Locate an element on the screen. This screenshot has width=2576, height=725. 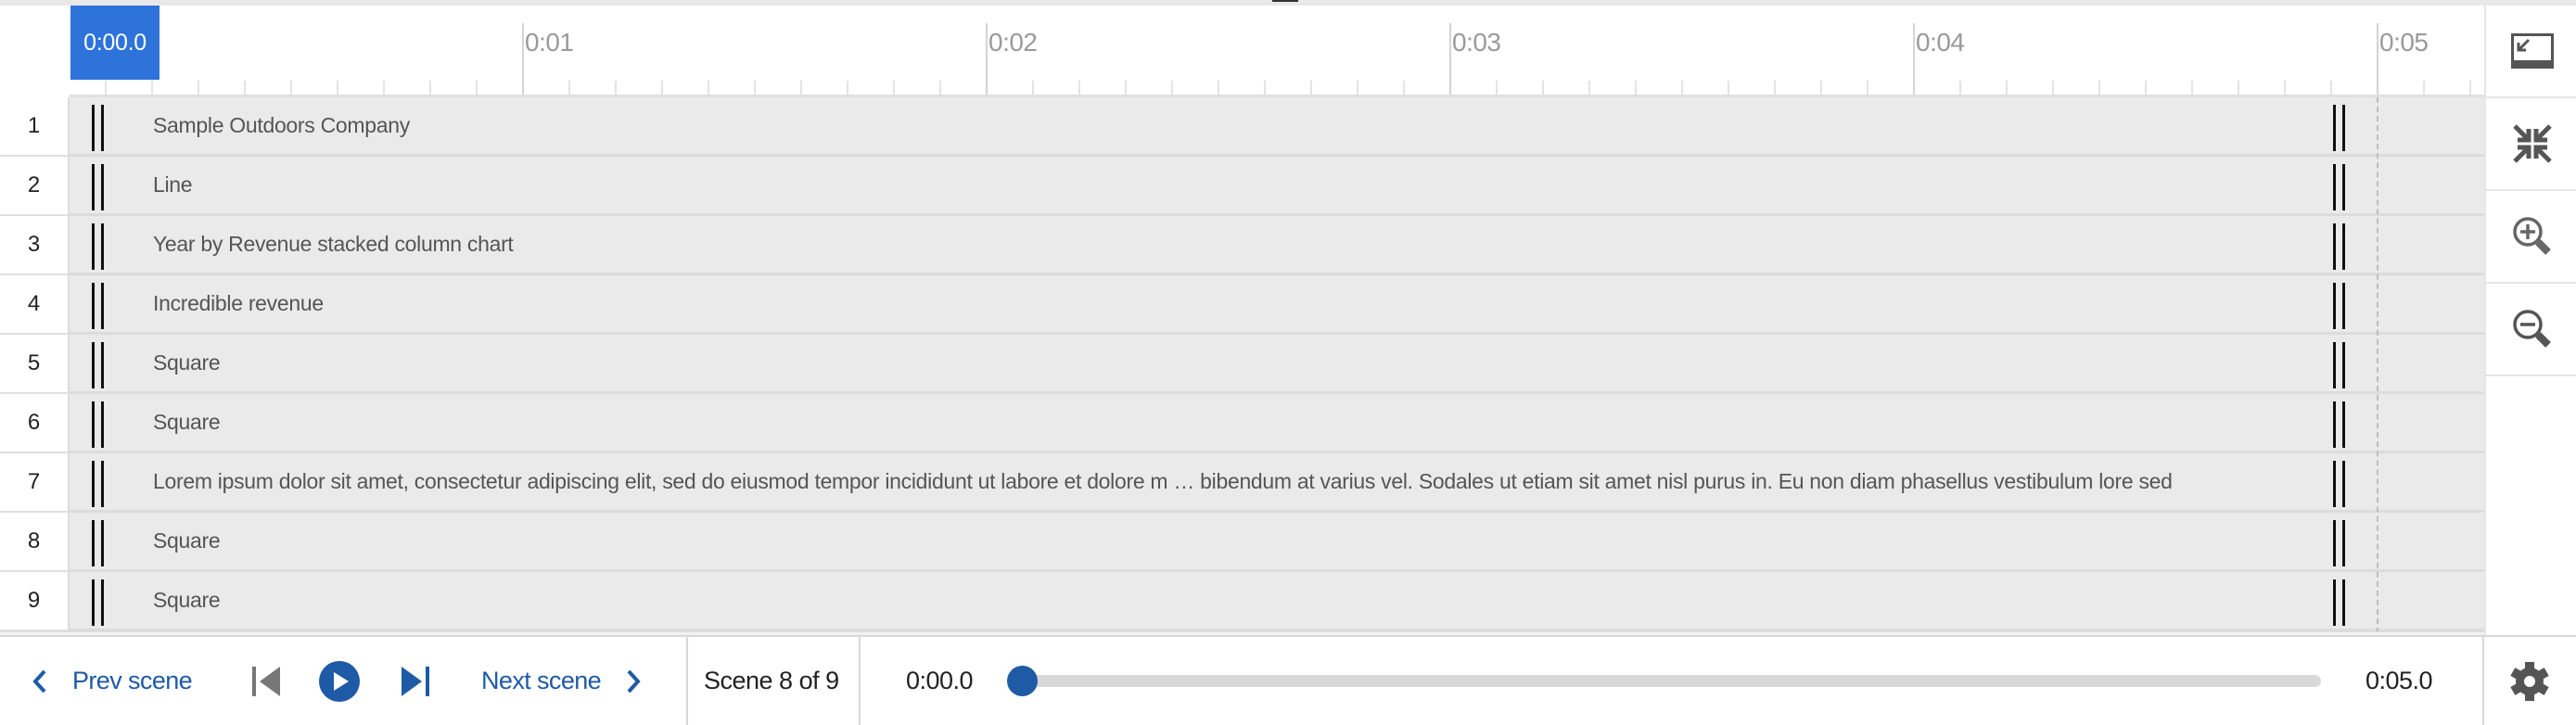
gear-icon is located at coordinates (2529, 681).